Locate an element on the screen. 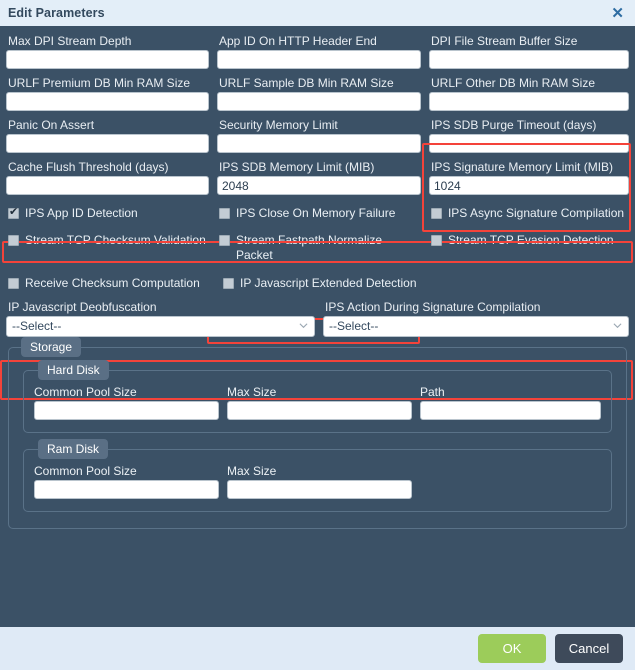 The width and height of the screenshot is (635, 670). ram-disk-fields: Common Pool Size Max Size is located at coordinates (317, 481).